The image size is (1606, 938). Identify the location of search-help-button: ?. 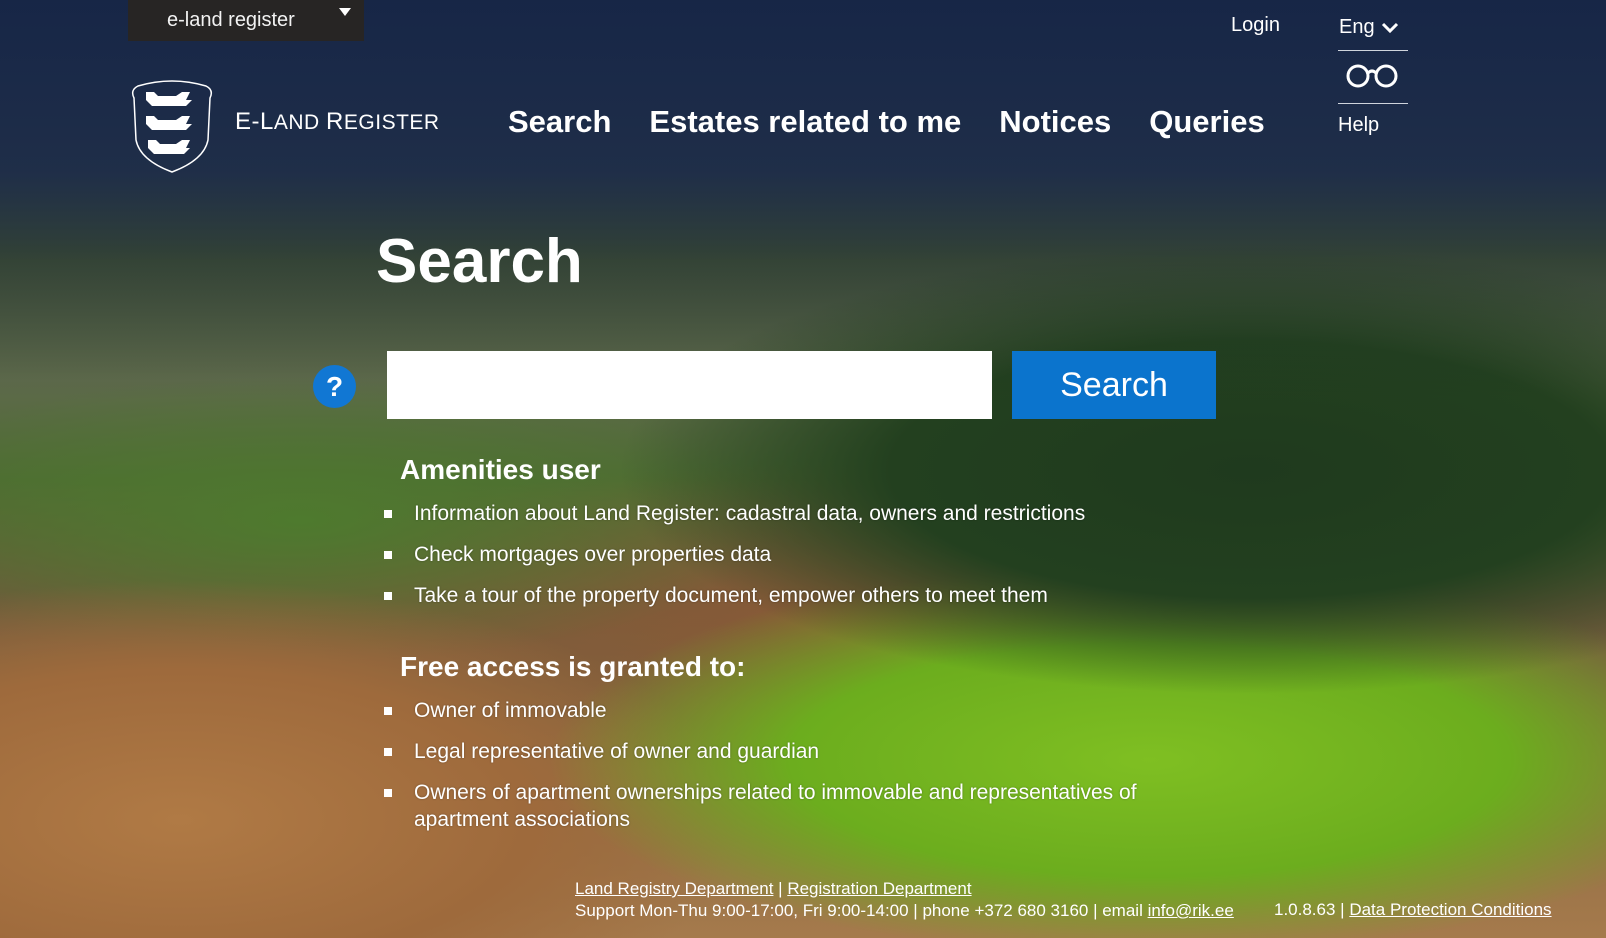
(334, 386).